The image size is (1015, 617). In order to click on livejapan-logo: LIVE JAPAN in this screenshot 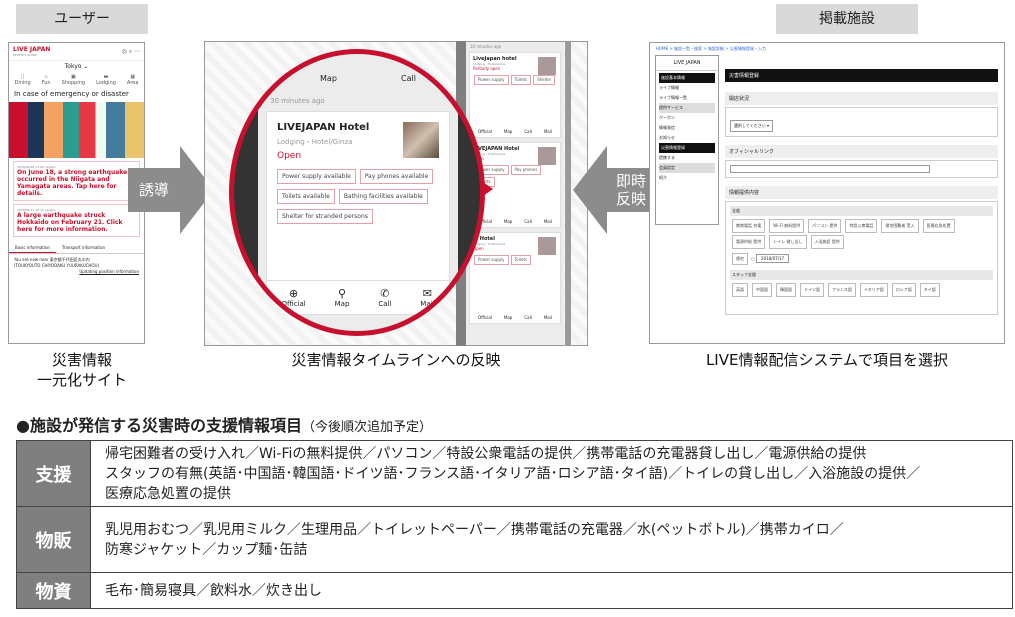, I will do `click(32, 49)`.